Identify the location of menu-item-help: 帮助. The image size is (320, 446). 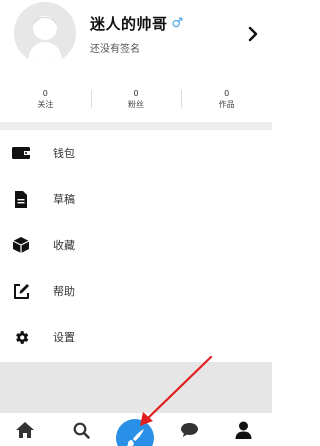
(136, 291).